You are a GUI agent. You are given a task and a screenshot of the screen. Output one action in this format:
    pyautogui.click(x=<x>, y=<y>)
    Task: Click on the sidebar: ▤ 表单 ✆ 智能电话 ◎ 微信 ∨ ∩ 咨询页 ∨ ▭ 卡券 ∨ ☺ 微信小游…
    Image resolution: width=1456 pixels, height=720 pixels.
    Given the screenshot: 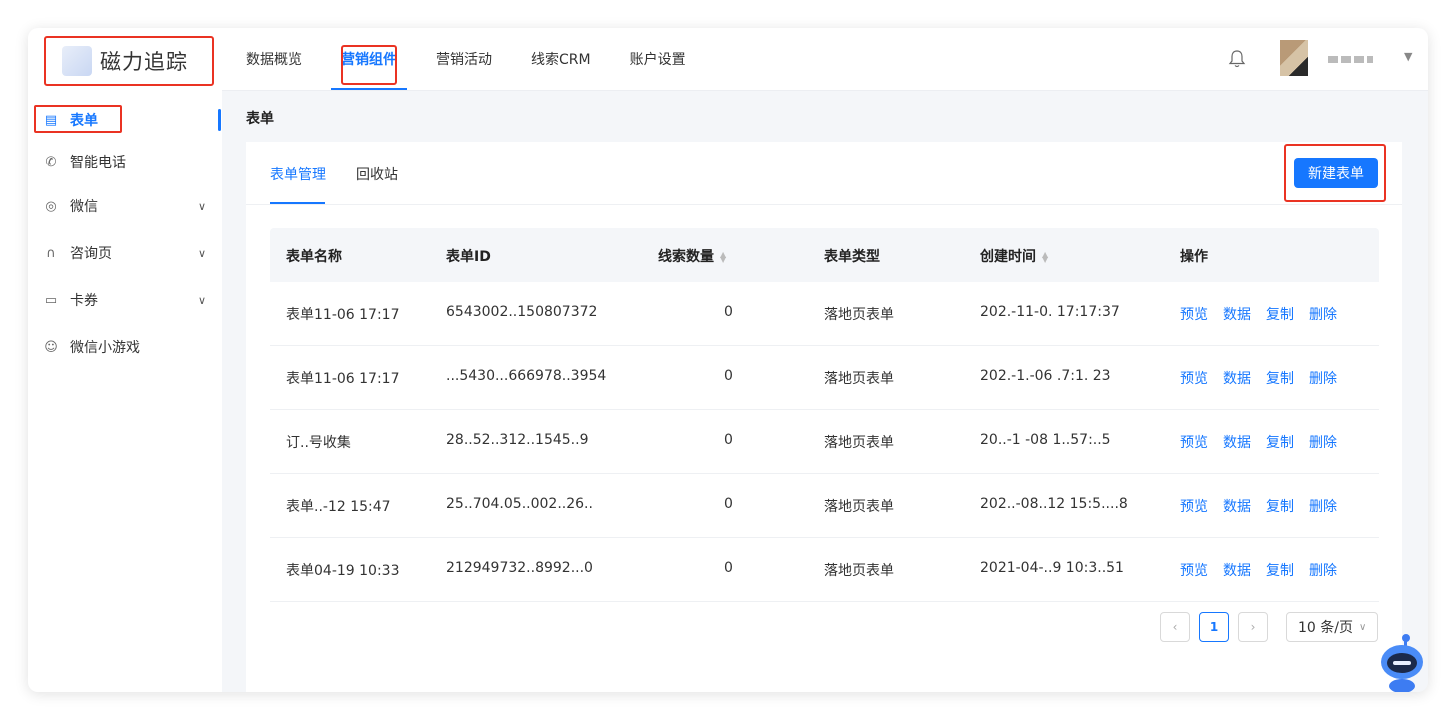 What is the action you would take?
    pyautogui.click(x=125, y=391)
    